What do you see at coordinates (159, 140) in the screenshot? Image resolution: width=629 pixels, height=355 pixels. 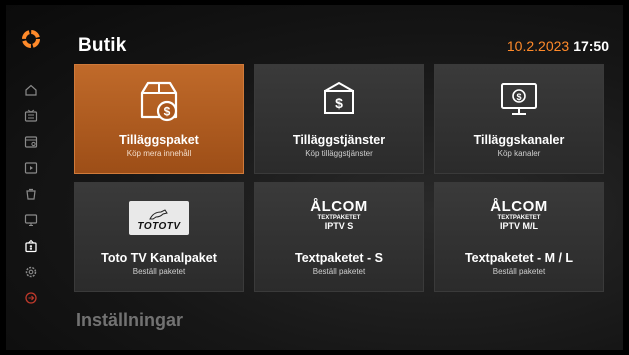 I see `tile-label: Tilläggspaket` at bounding box center [159, 140].